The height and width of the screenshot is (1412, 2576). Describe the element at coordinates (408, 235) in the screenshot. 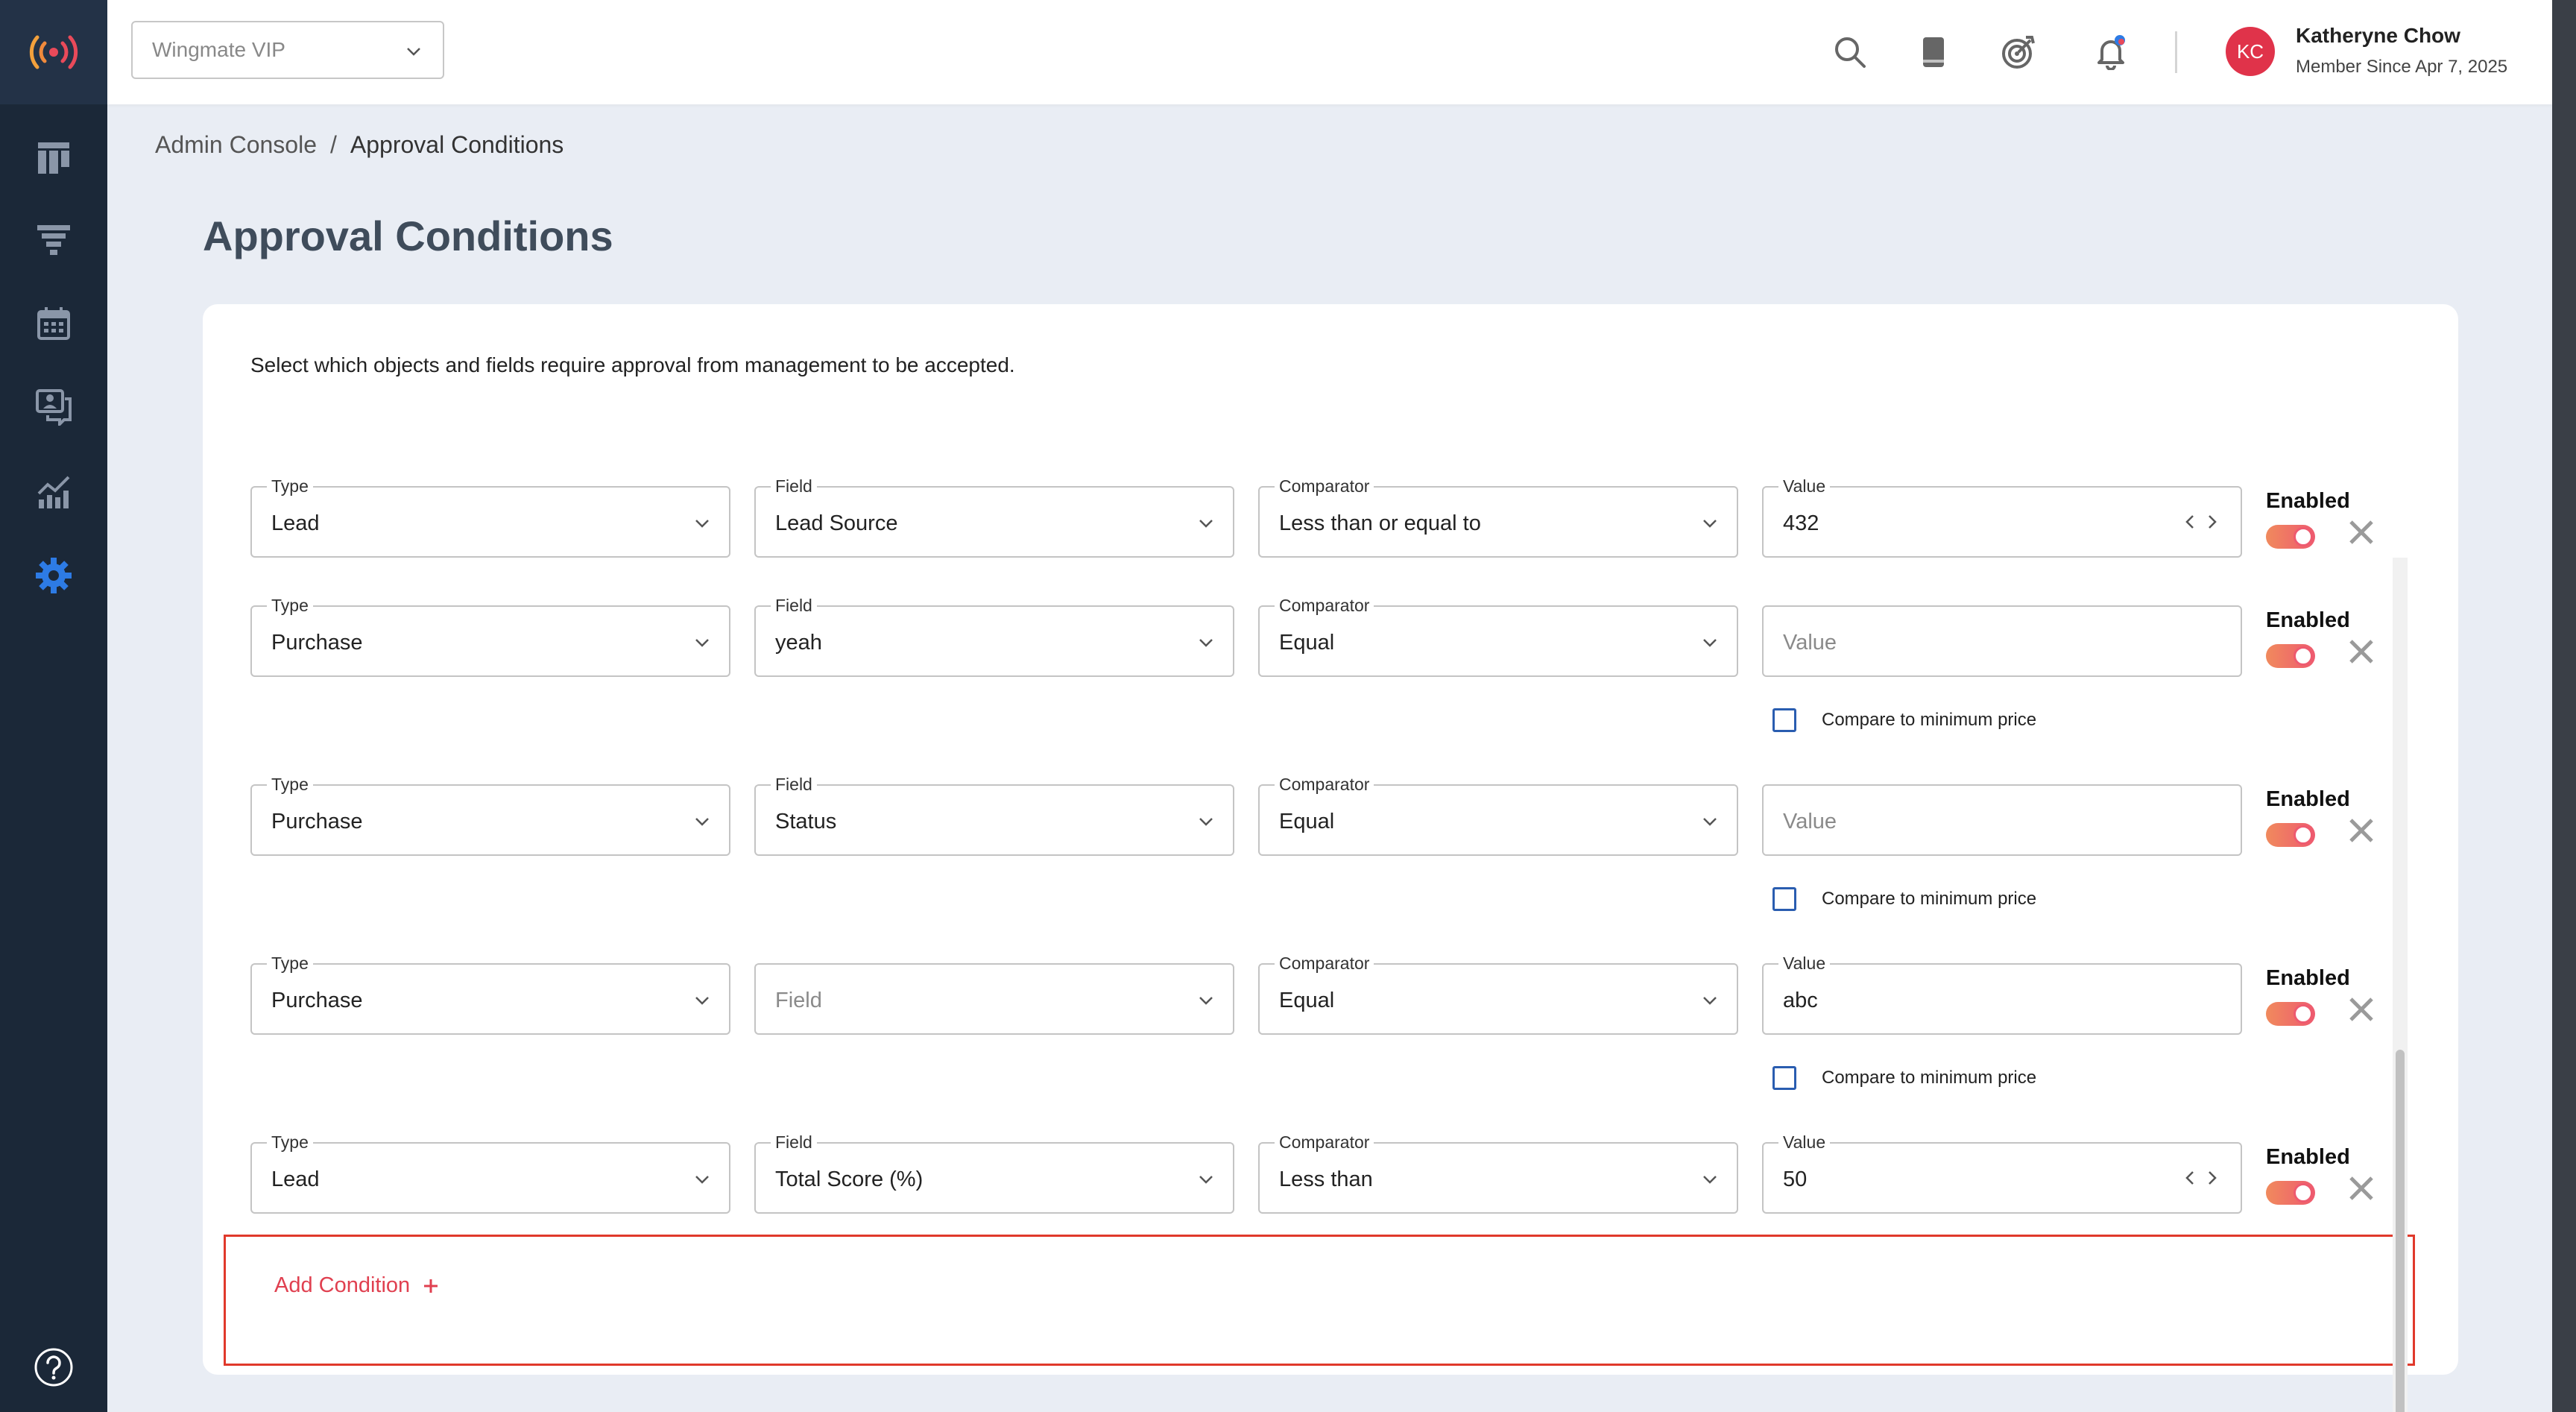

I see `page-title: Approval Conditions` at that location.